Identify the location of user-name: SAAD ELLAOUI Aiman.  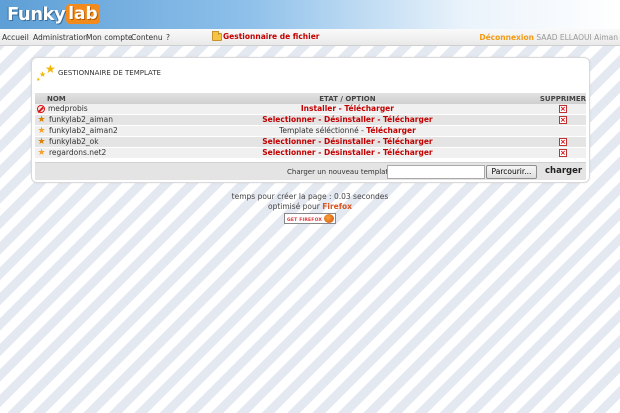
(577, 37).